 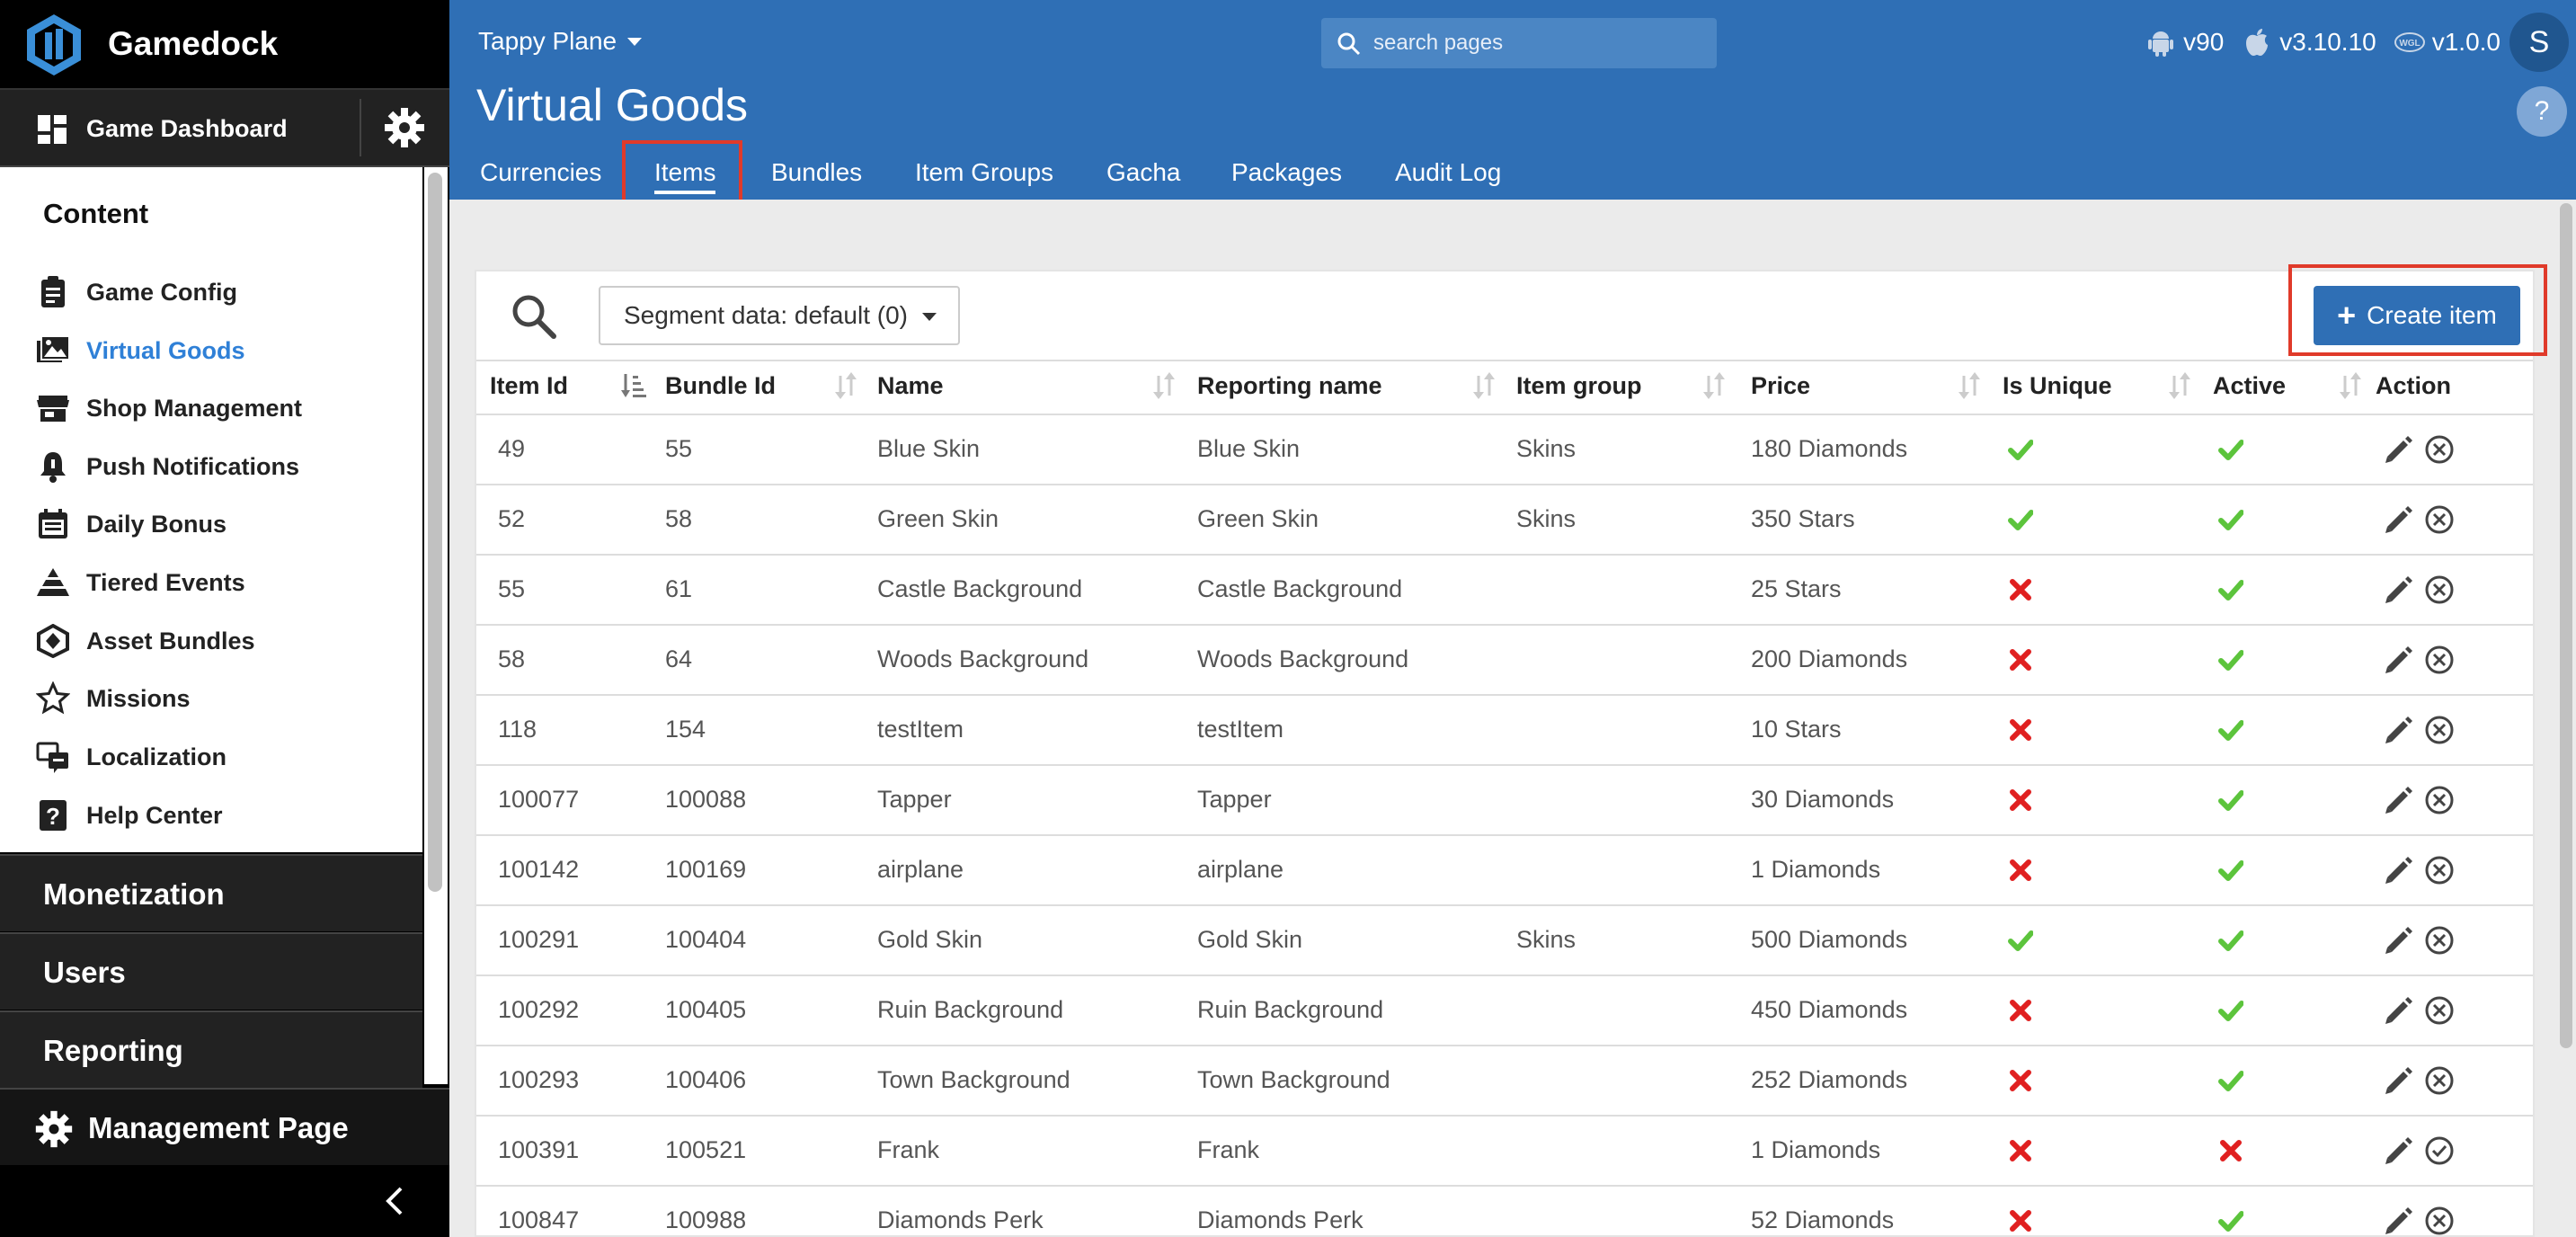 What do you see at coordinates (560, 41) in the screenshot?
I see `app-selector: Tappy Plane` at bounding box center [560, 41].